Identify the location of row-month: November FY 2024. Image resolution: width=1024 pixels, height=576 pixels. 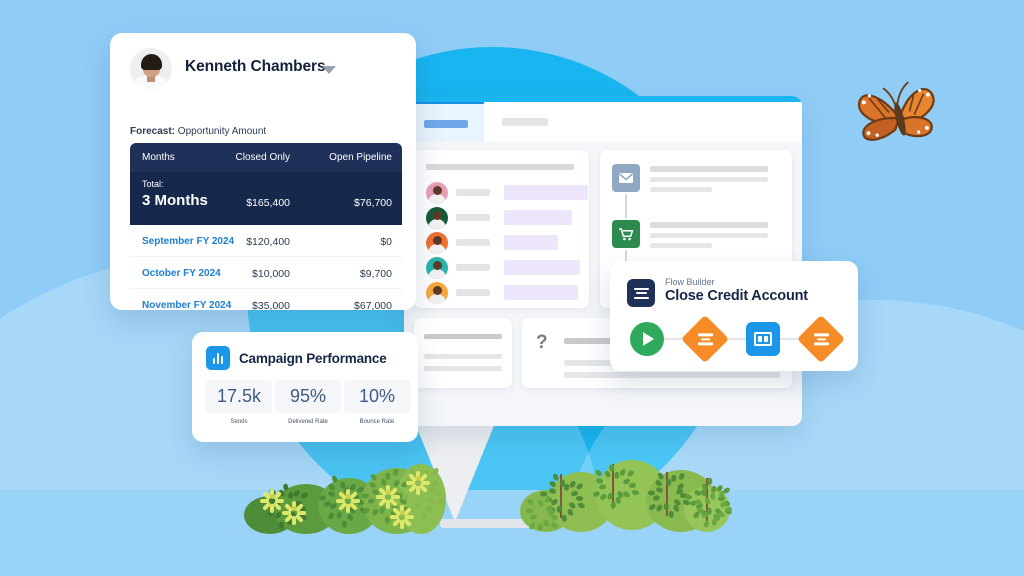
(186, 305).